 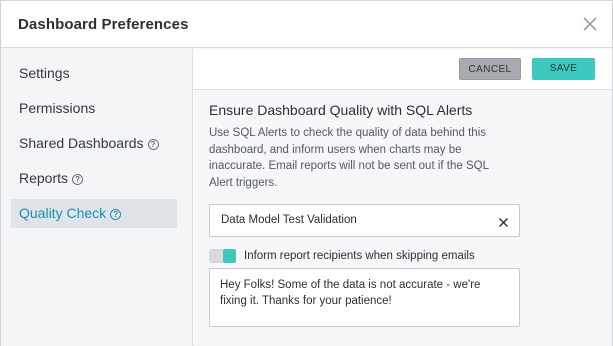 I want to click on sidebar-item-quality-check: Quality Check?, so click(x=94, y=213).